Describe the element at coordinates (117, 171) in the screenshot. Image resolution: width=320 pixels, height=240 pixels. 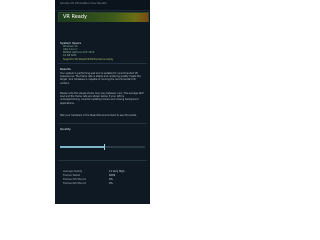
I see `stat-value-1: 11 Very High` at that location.